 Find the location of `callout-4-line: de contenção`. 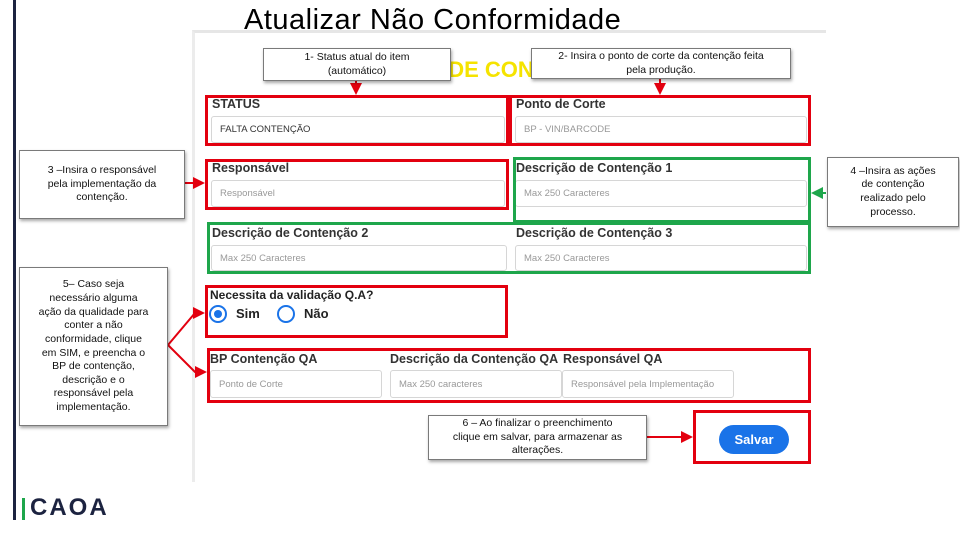

callout-4-line: de contenção is located at coordinates (893, 184).